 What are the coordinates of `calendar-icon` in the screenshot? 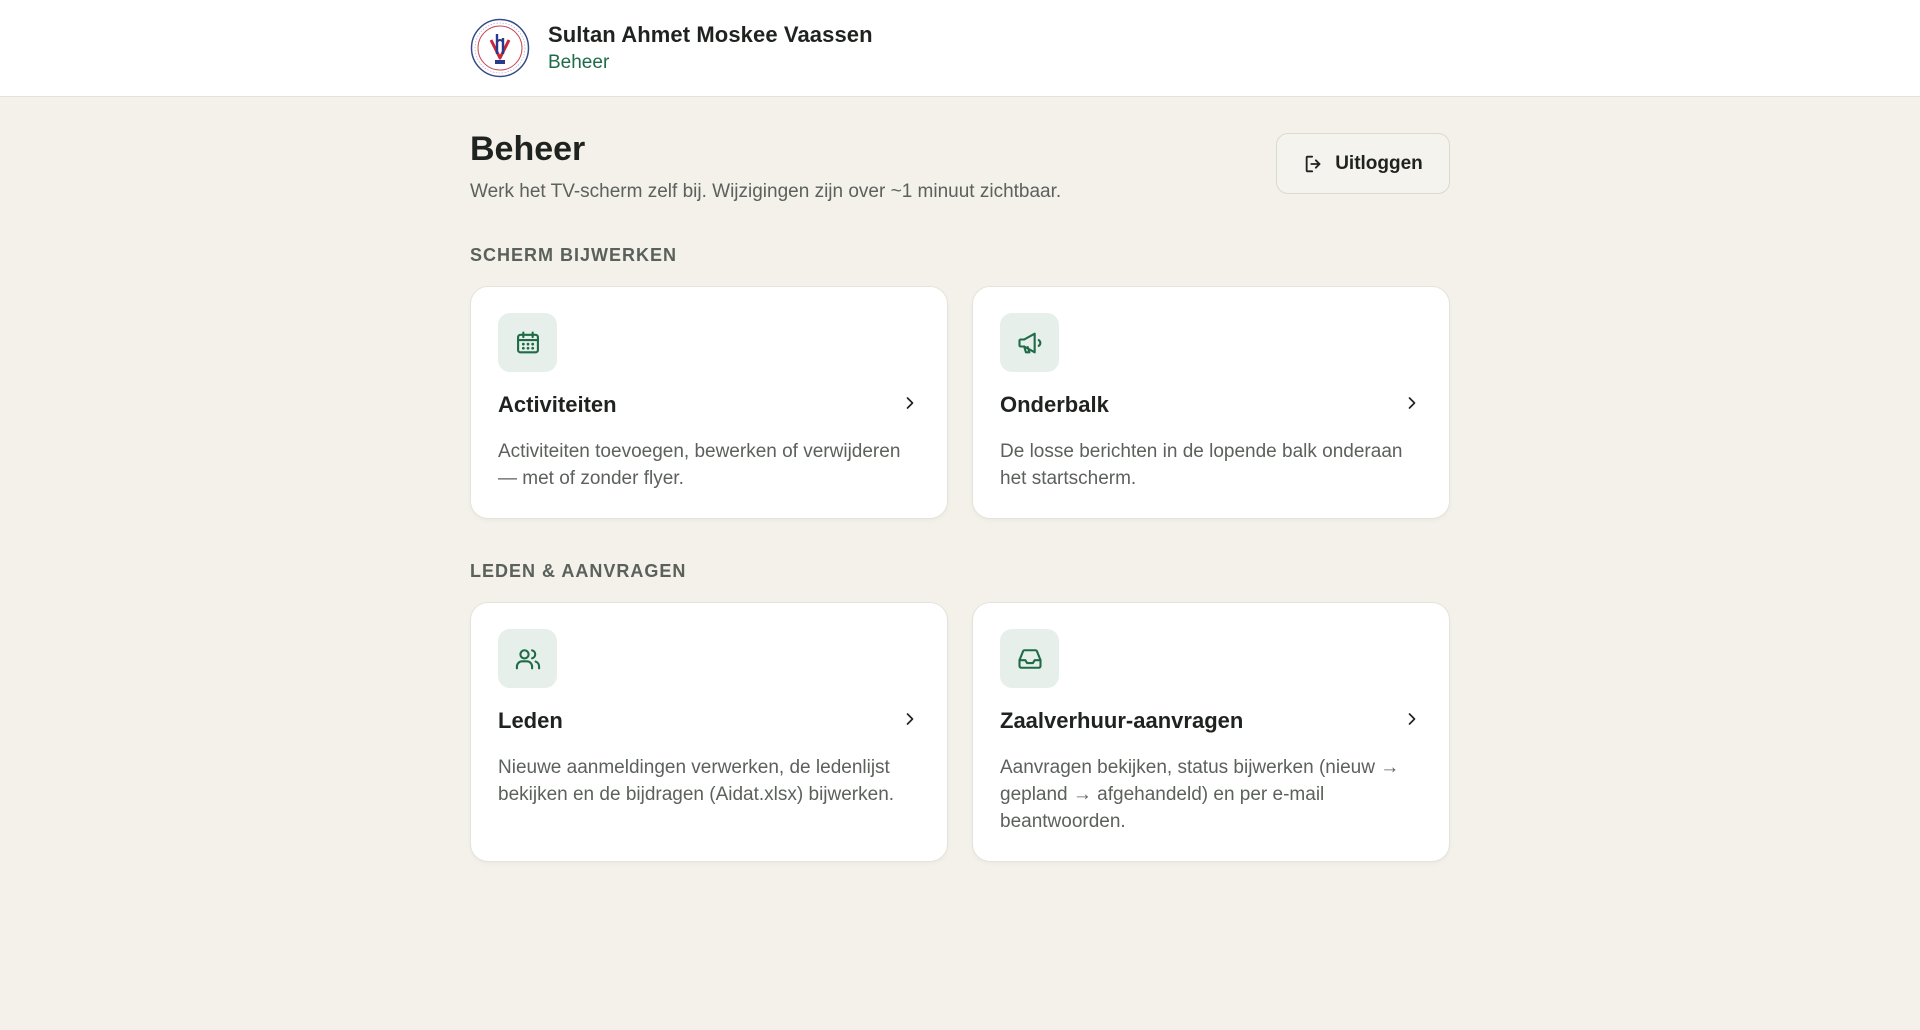 It's located at (527, 342).